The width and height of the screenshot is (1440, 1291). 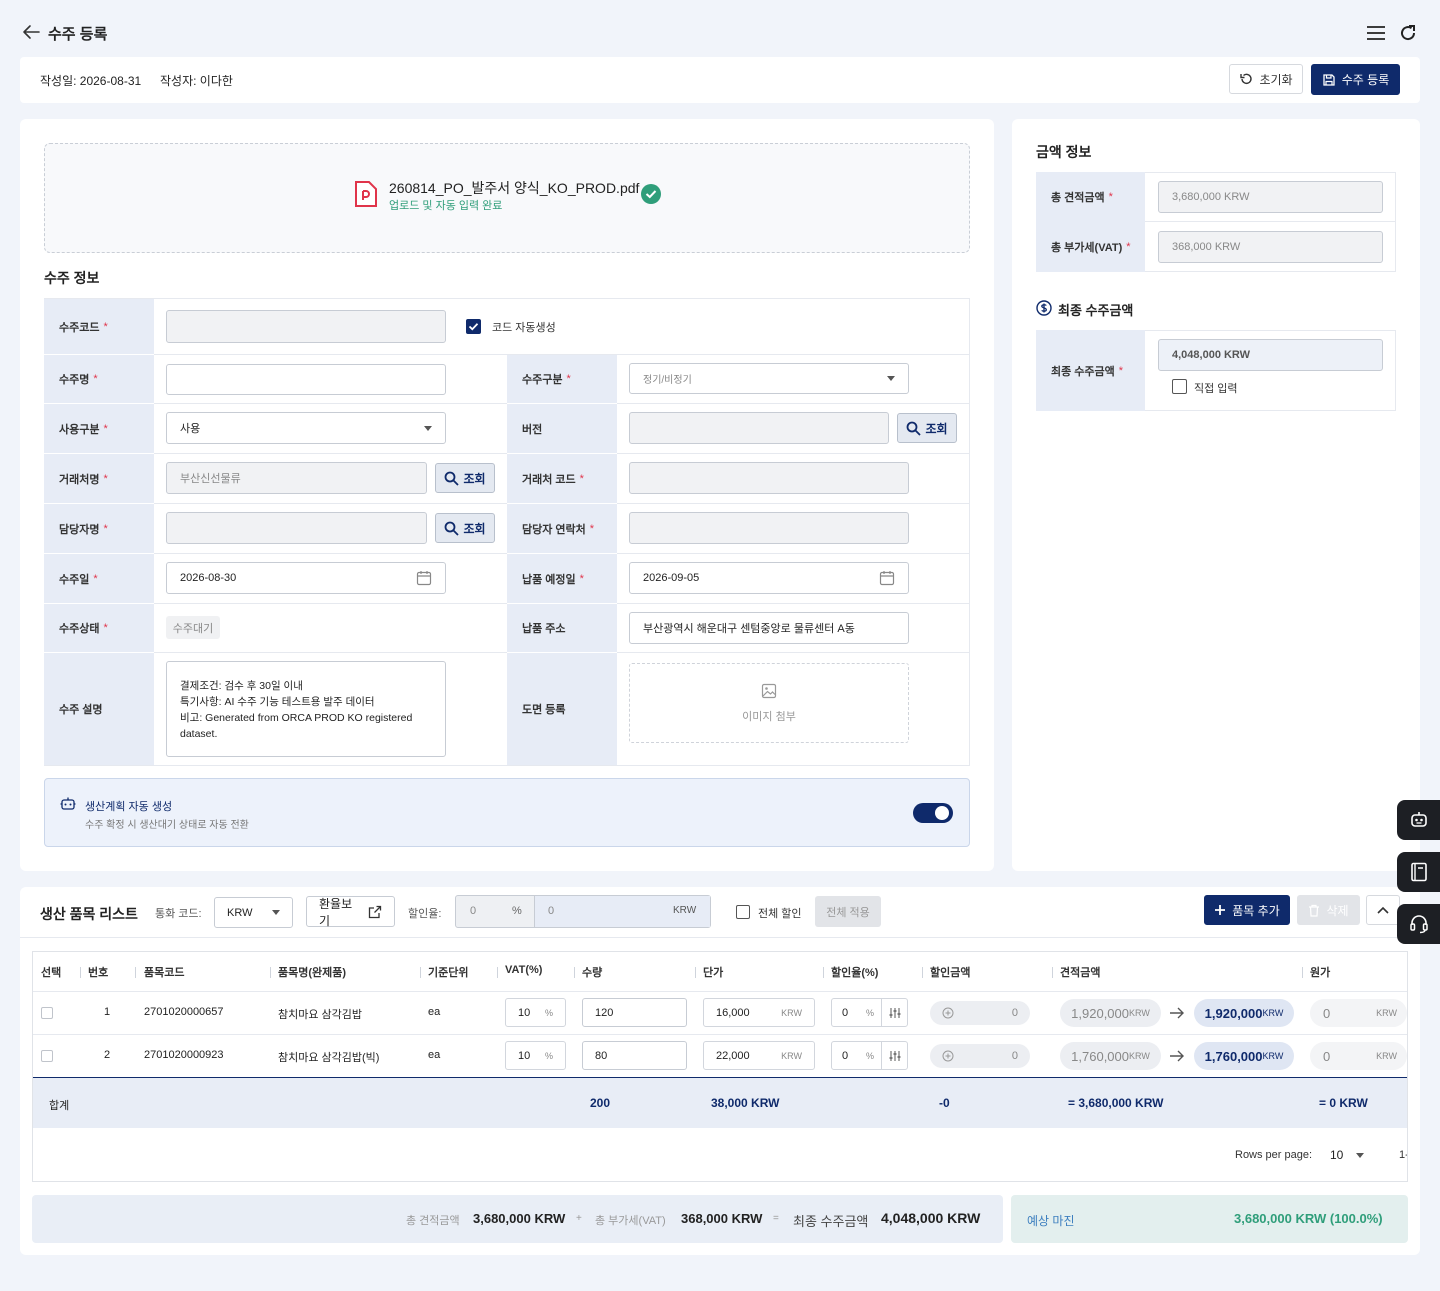 What do you see at coordinates (1090, 247) in the screenshot?
I see `label-total-vat: 총 부가세(VAT) *` at bounding box center [1090, 247].